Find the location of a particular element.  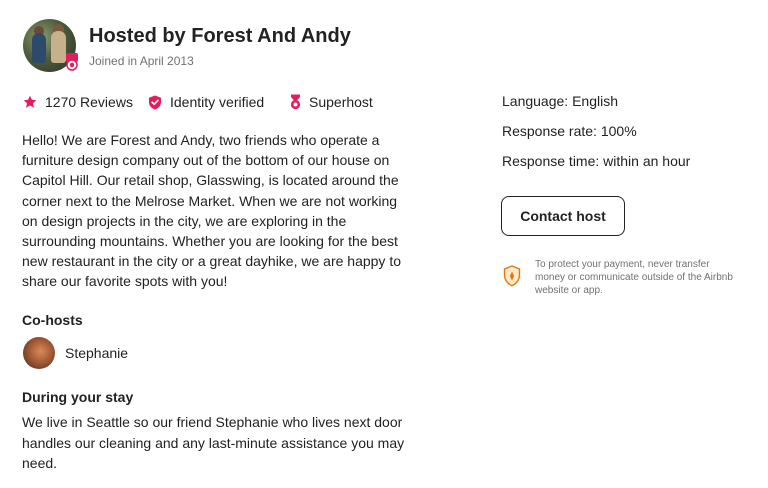

cohosts-heading: Co-hosts is located at coordinates (52, 320).